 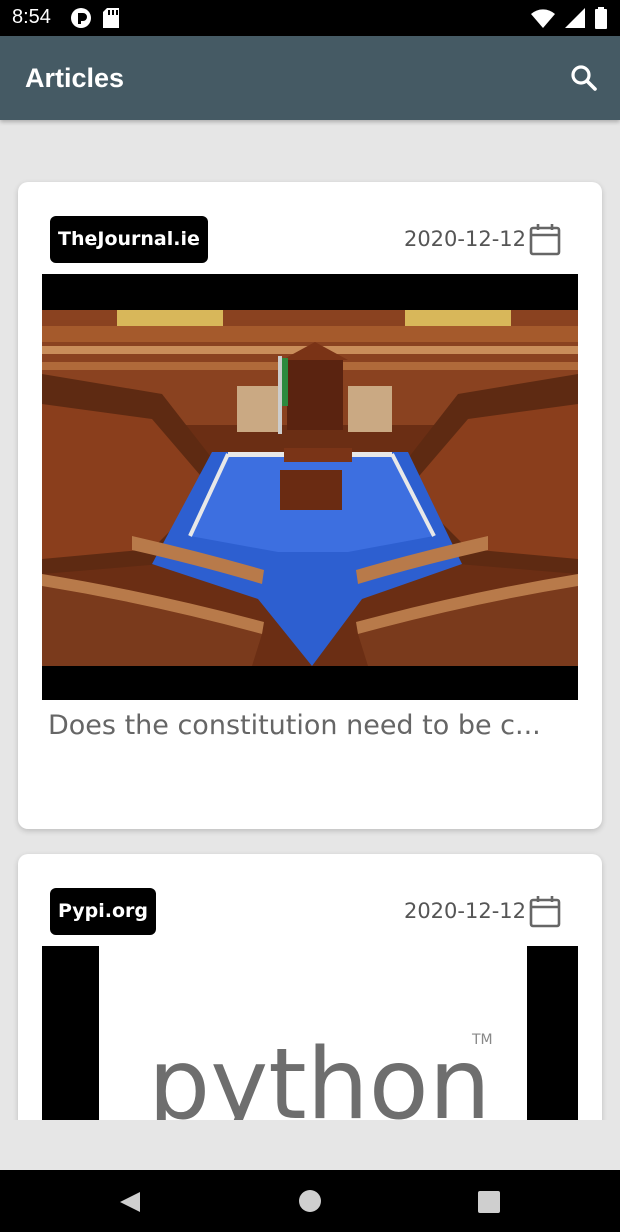 I want to click on recents-icon, so click(x=489, y=1202).